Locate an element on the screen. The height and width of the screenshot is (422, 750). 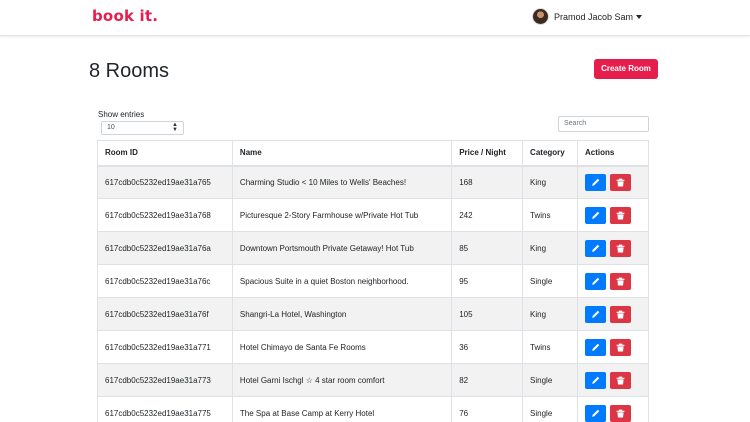
entries-select: 10 ▲ ▼ is located at coordinates (142, 128).